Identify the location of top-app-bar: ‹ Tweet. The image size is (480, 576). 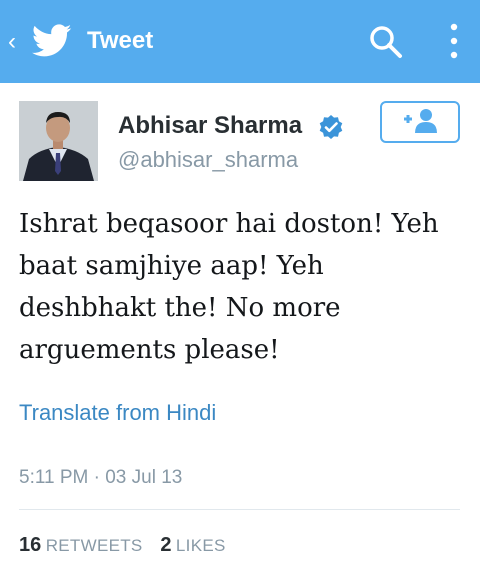
(240, 41).